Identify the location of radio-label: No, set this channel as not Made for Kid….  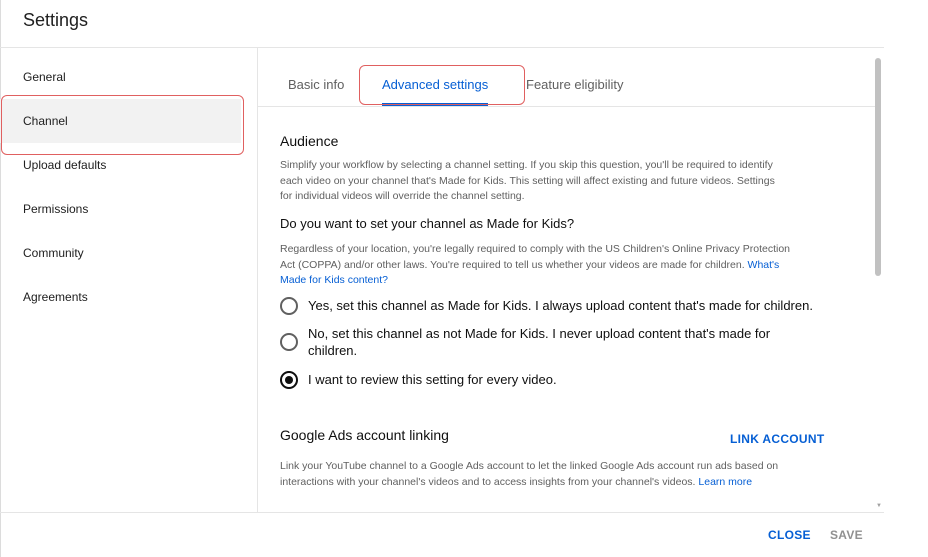
(539, 342).